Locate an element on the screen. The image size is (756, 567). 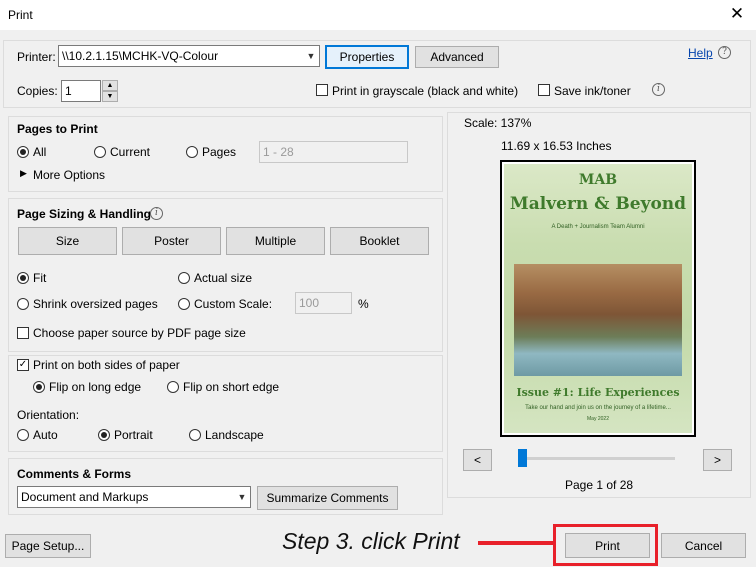
multiple-button: Multiple is located at coordinates (275, 241).